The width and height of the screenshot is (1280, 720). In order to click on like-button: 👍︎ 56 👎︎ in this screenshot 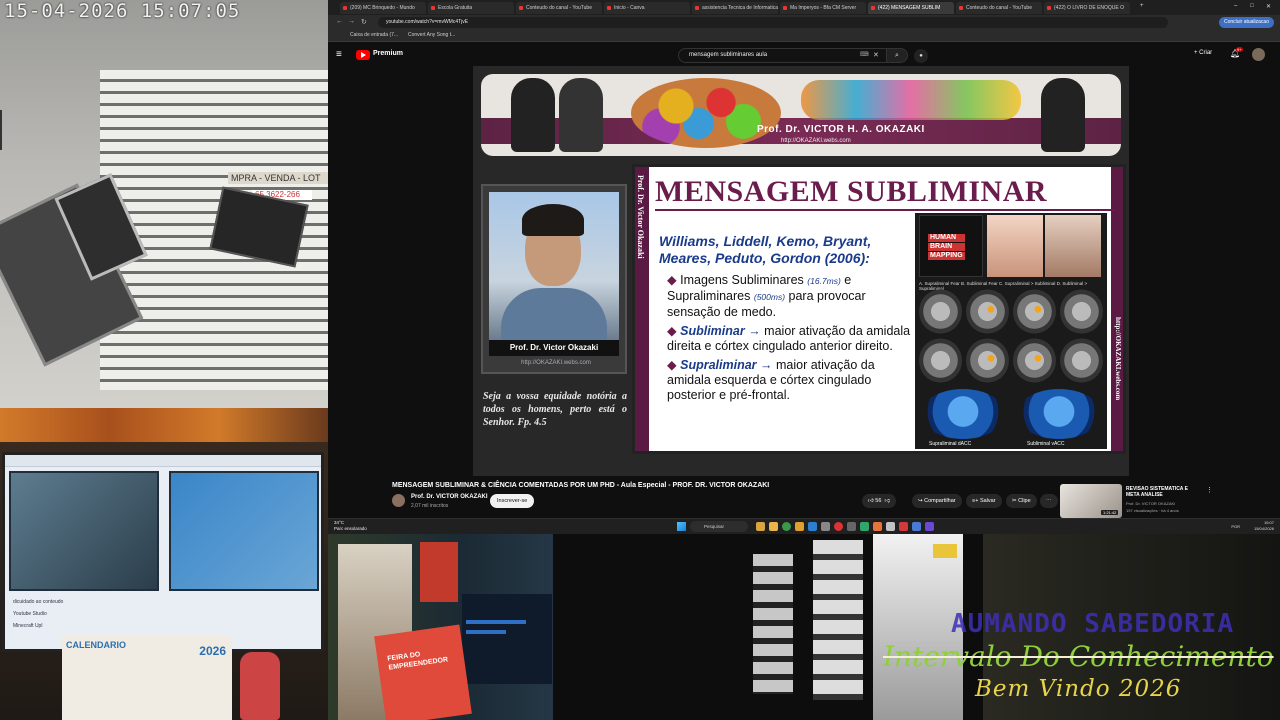, I will do `click(879, 501)`.